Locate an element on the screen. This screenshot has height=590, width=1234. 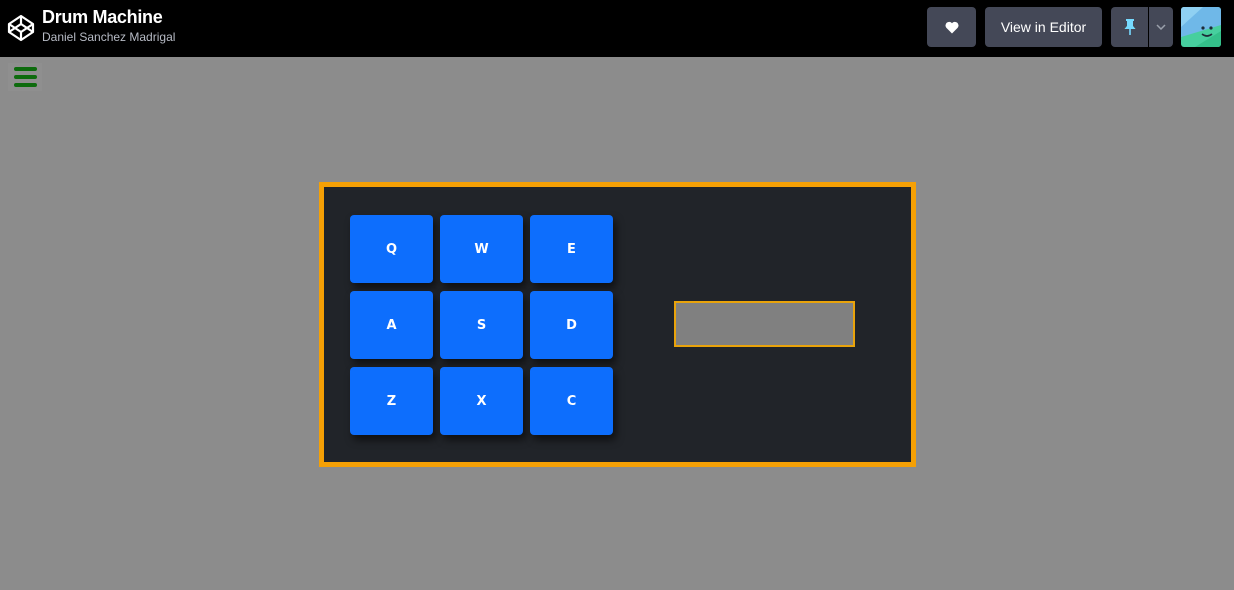
pen-title: Drum Machine is located at coordinates (102, 17).